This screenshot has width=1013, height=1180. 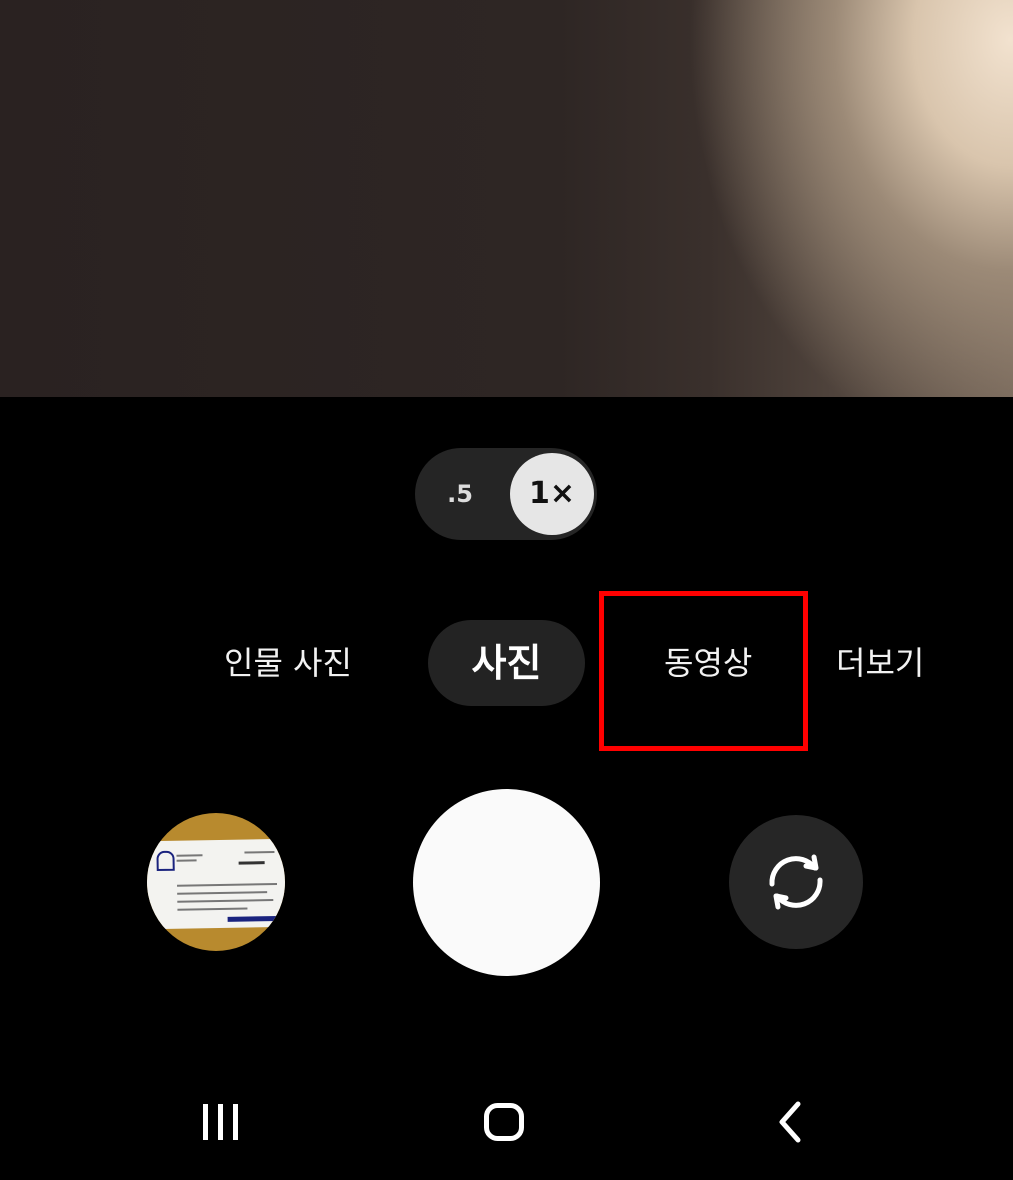 I want to click on card-band, so click(x=252, y=918).